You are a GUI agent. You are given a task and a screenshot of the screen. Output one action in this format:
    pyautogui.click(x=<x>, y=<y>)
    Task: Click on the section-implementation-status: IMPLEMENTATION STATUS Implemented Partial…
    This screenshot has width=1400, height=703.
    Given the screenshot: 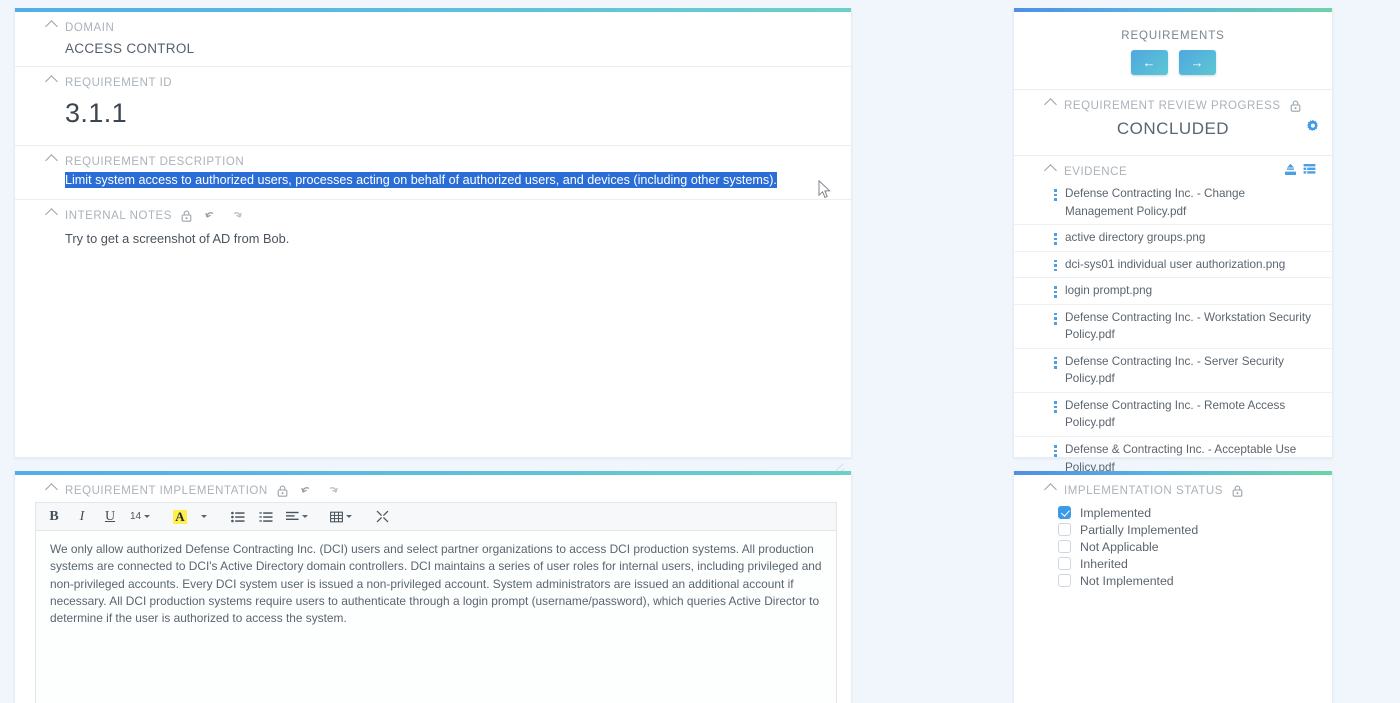 What is the action you would take?
    pyautogui.click(x=1173, y=536)
    